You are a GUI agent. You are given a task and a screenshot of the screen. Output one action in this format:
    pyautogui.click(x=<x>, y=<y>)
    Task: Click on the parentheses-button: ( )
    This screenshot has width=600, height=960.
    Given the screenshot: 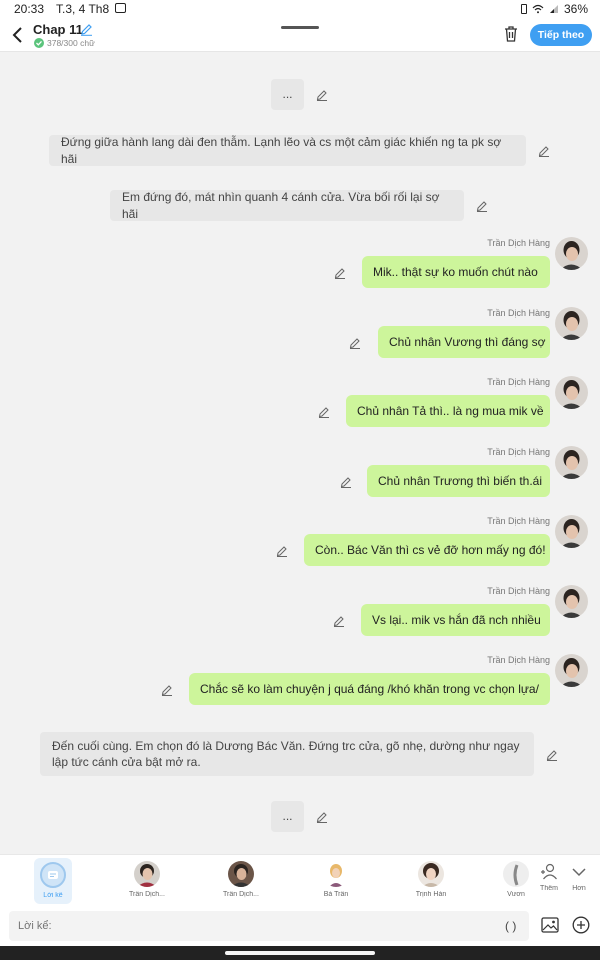 What is the action you would take?
    pyautogui.click(x=510, y=926)
    